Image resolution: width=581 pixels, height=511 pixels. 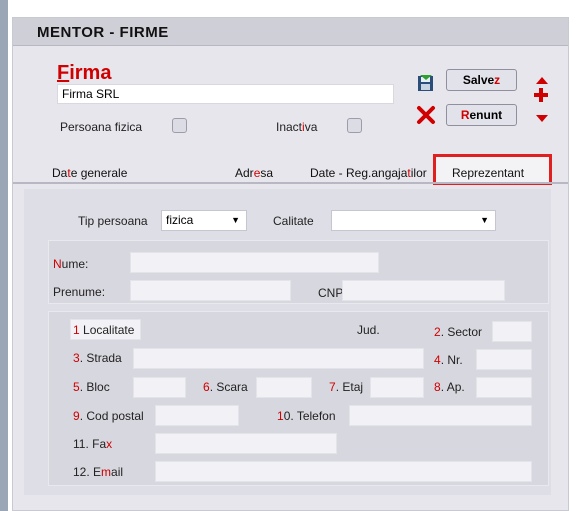 What do you see at coordinates (254, 262) in the screenshot?
I see `nume-input` at bounding box center [254, 262].